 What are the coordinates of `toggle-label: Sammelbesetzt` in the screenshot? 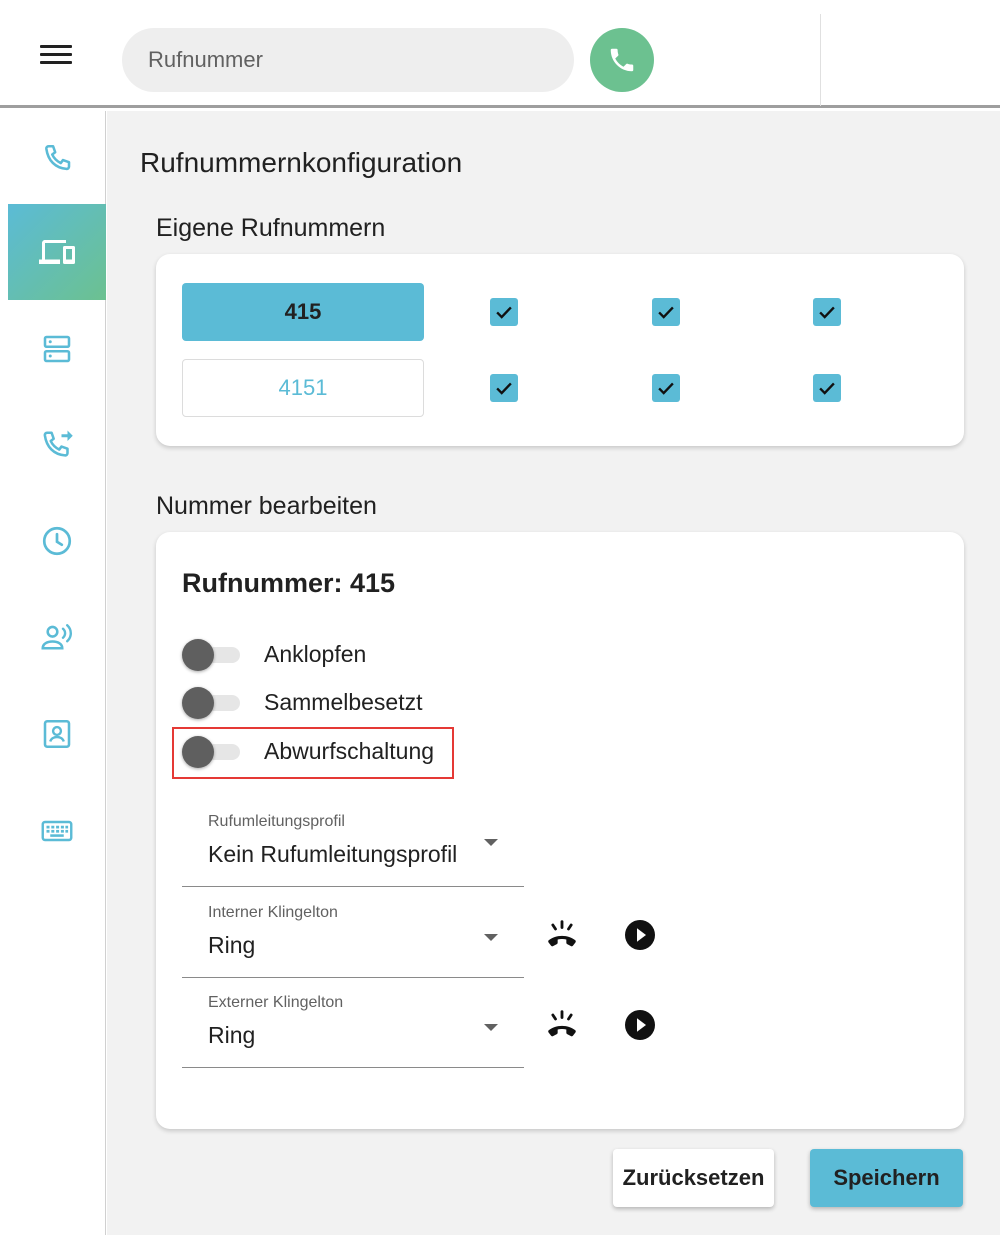 It's located at (343, 701).